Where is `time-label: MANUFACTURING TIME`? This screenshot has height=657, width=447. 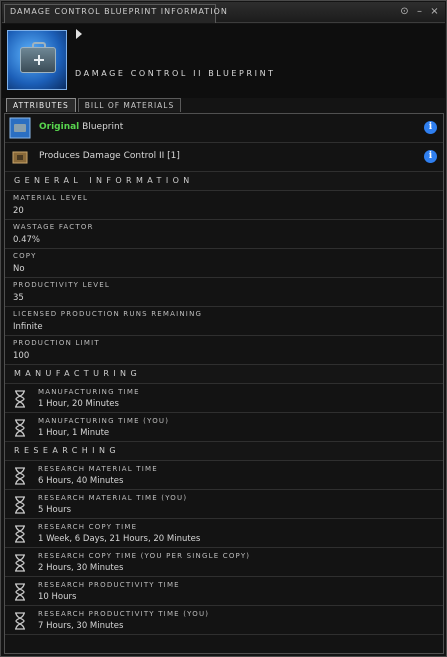
time-label: MANUFACTURING TIME is located at coordinates (89, 392).